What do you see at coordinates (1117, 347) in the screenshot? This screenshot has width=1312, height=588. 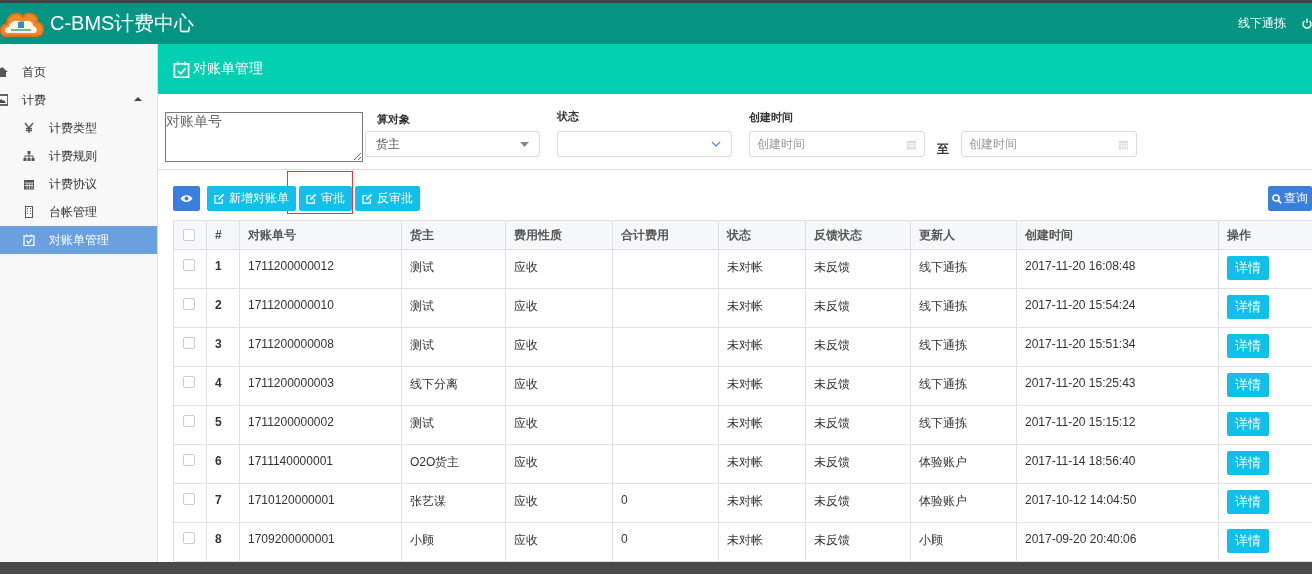 I see `table-cell: 2017-11-20 15:51:34` at bounding box center [1117, 347].